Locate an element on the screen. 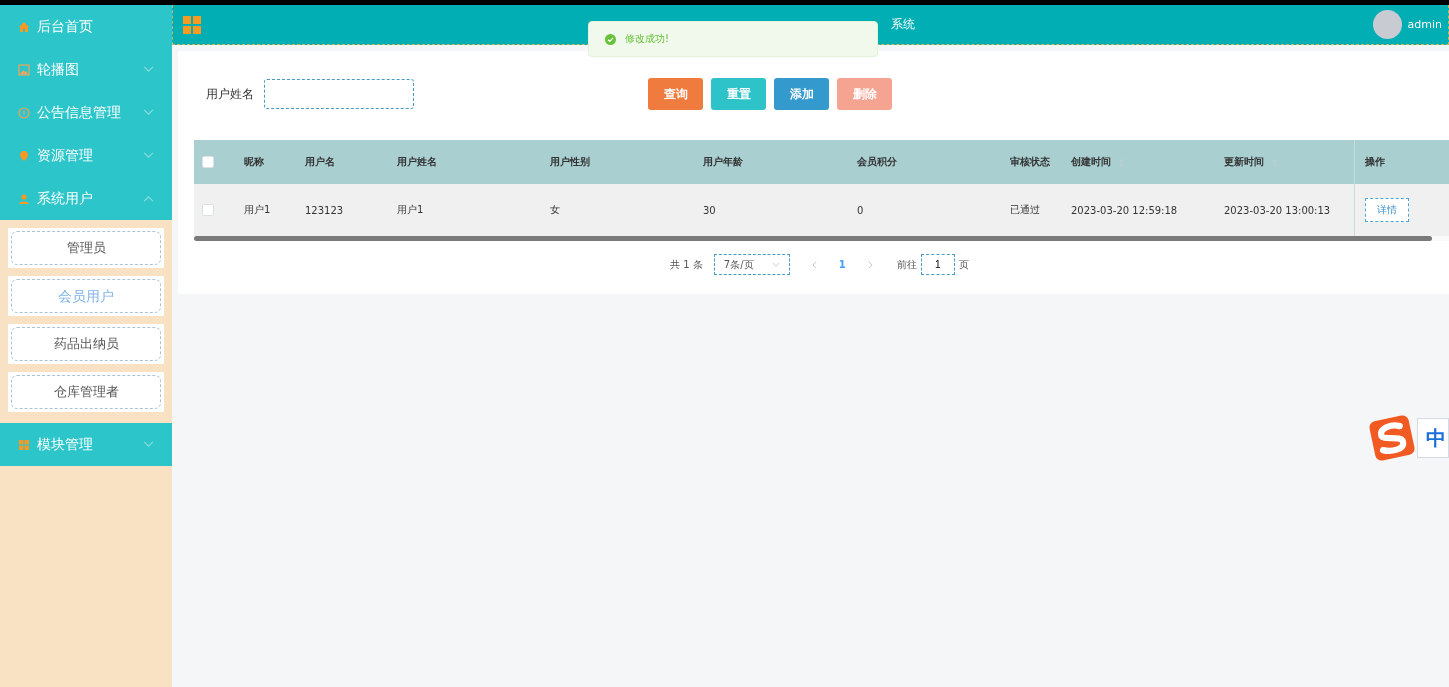  input-mode: 中 is located at coordinates (1433, 438).